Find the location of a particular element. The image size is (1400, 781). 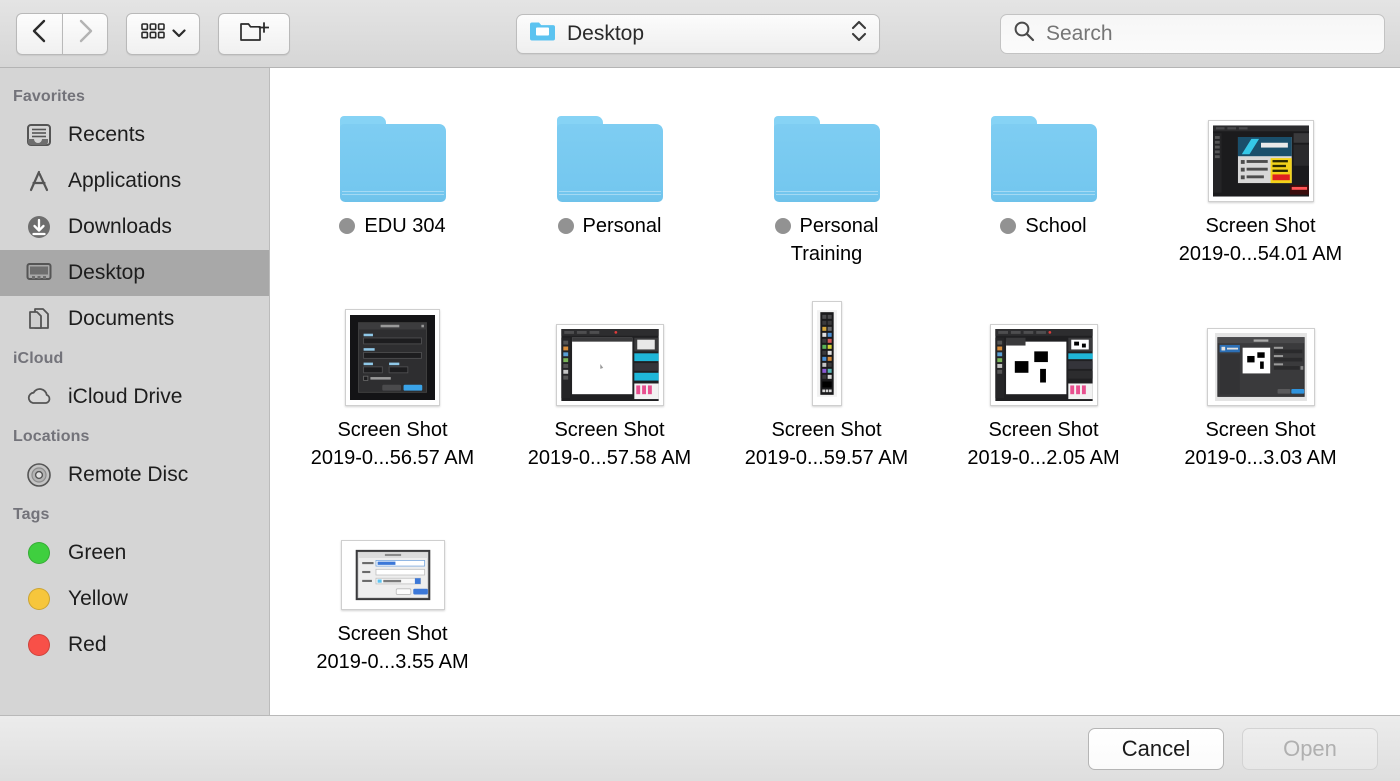

updown-chevron-icon is located at coordinates (859, 33).